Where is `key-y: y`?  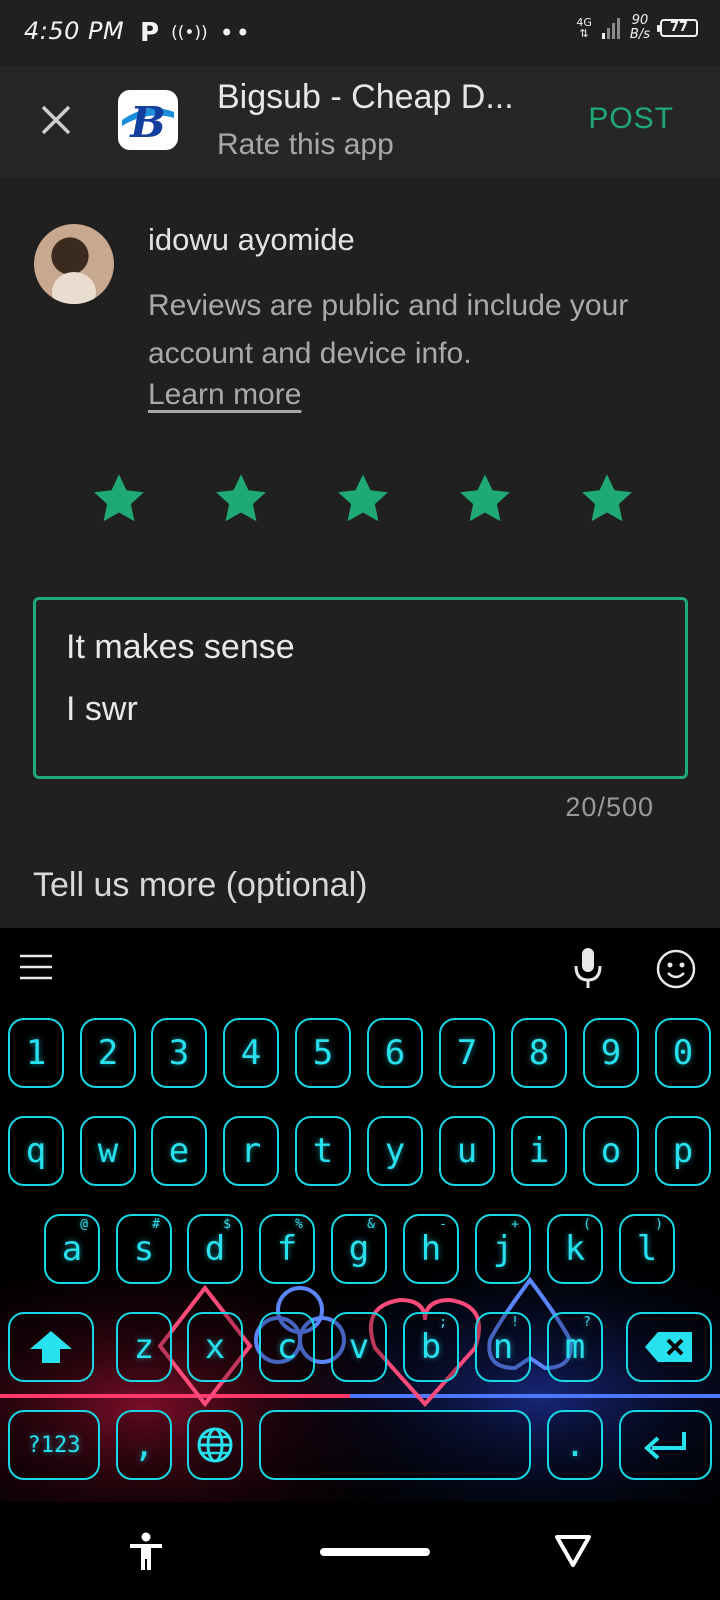 key-y: y is located at coordinates (395, 1151).